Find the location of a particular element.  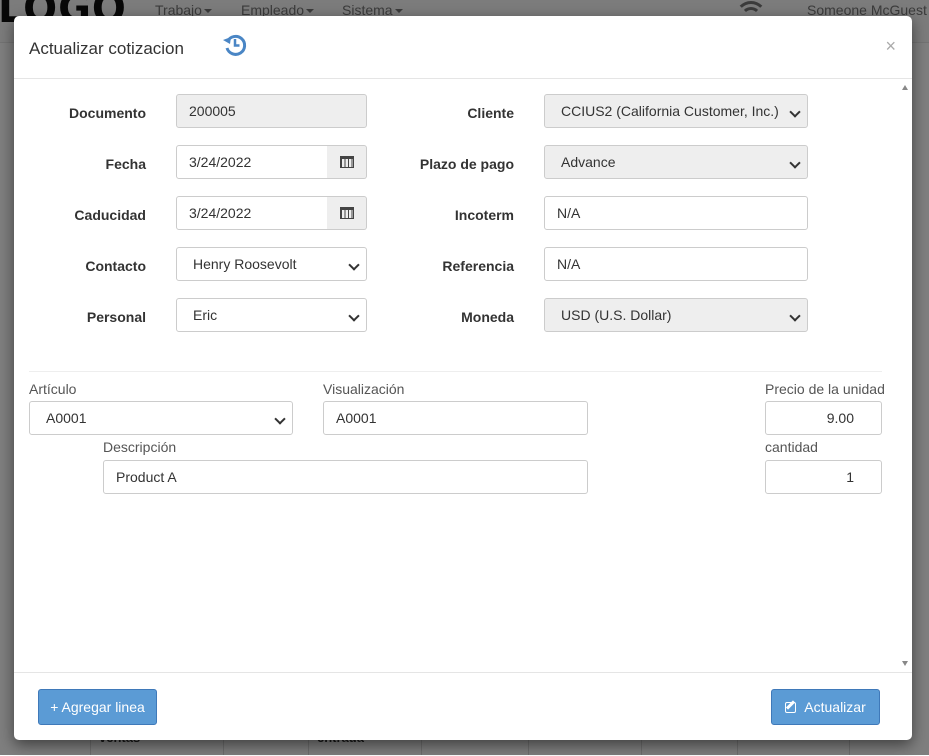

edit-icon is located at coordinates (791, 707).